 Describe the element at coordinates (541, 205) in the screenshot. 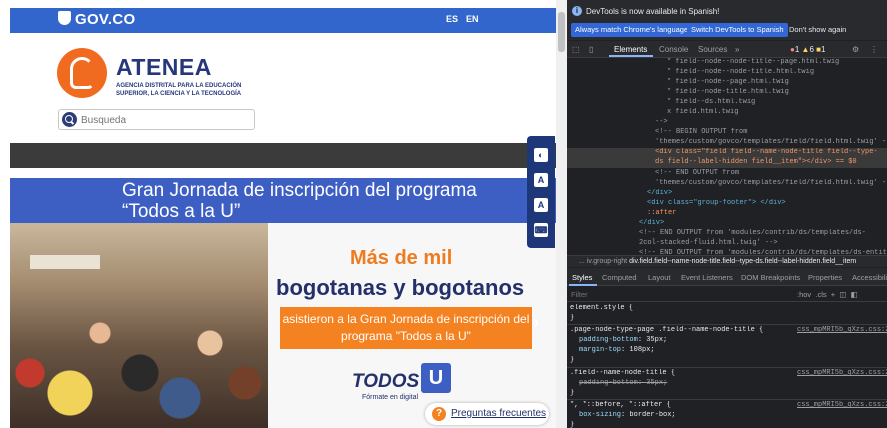

I see `text-increase-icon: A` at that location.